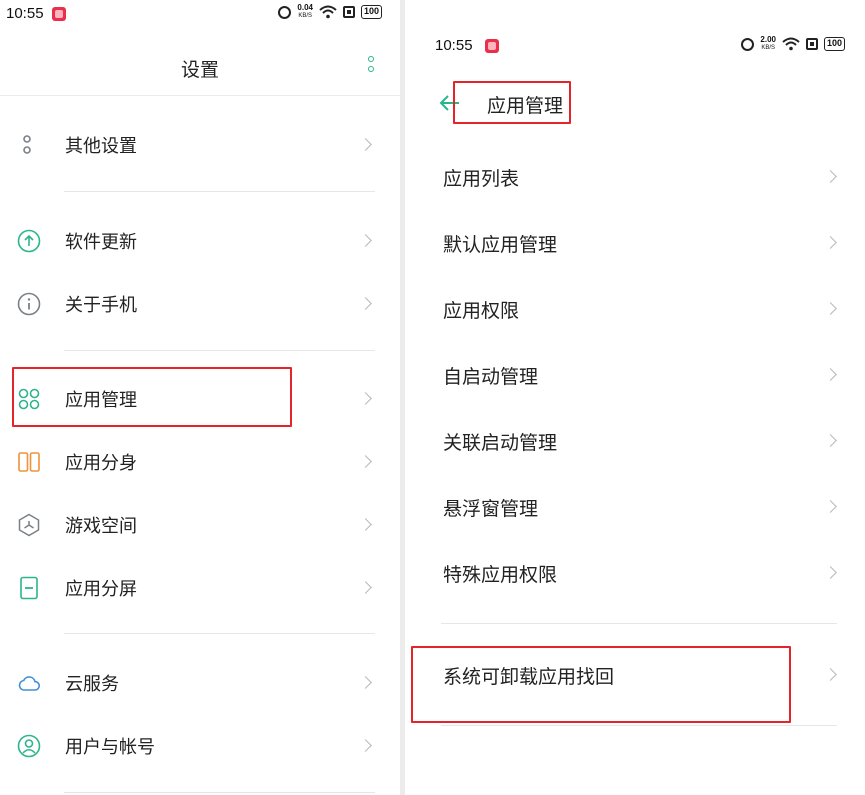 This screenshot has height=795, width=865. Describe the element at coordinates (92, 684) in the screenshot. I see `settings-item-label: 云服务` at that location.